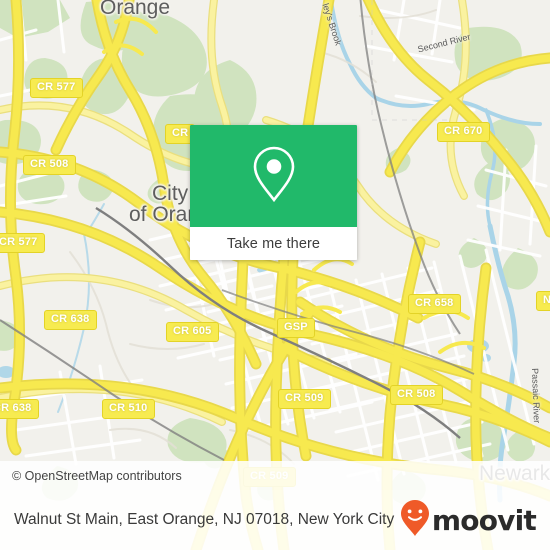 This screenshot has width=550, height=550. I want to click on osm-attribution-text: © OpenStreetMap contributors, so click(97, 475).